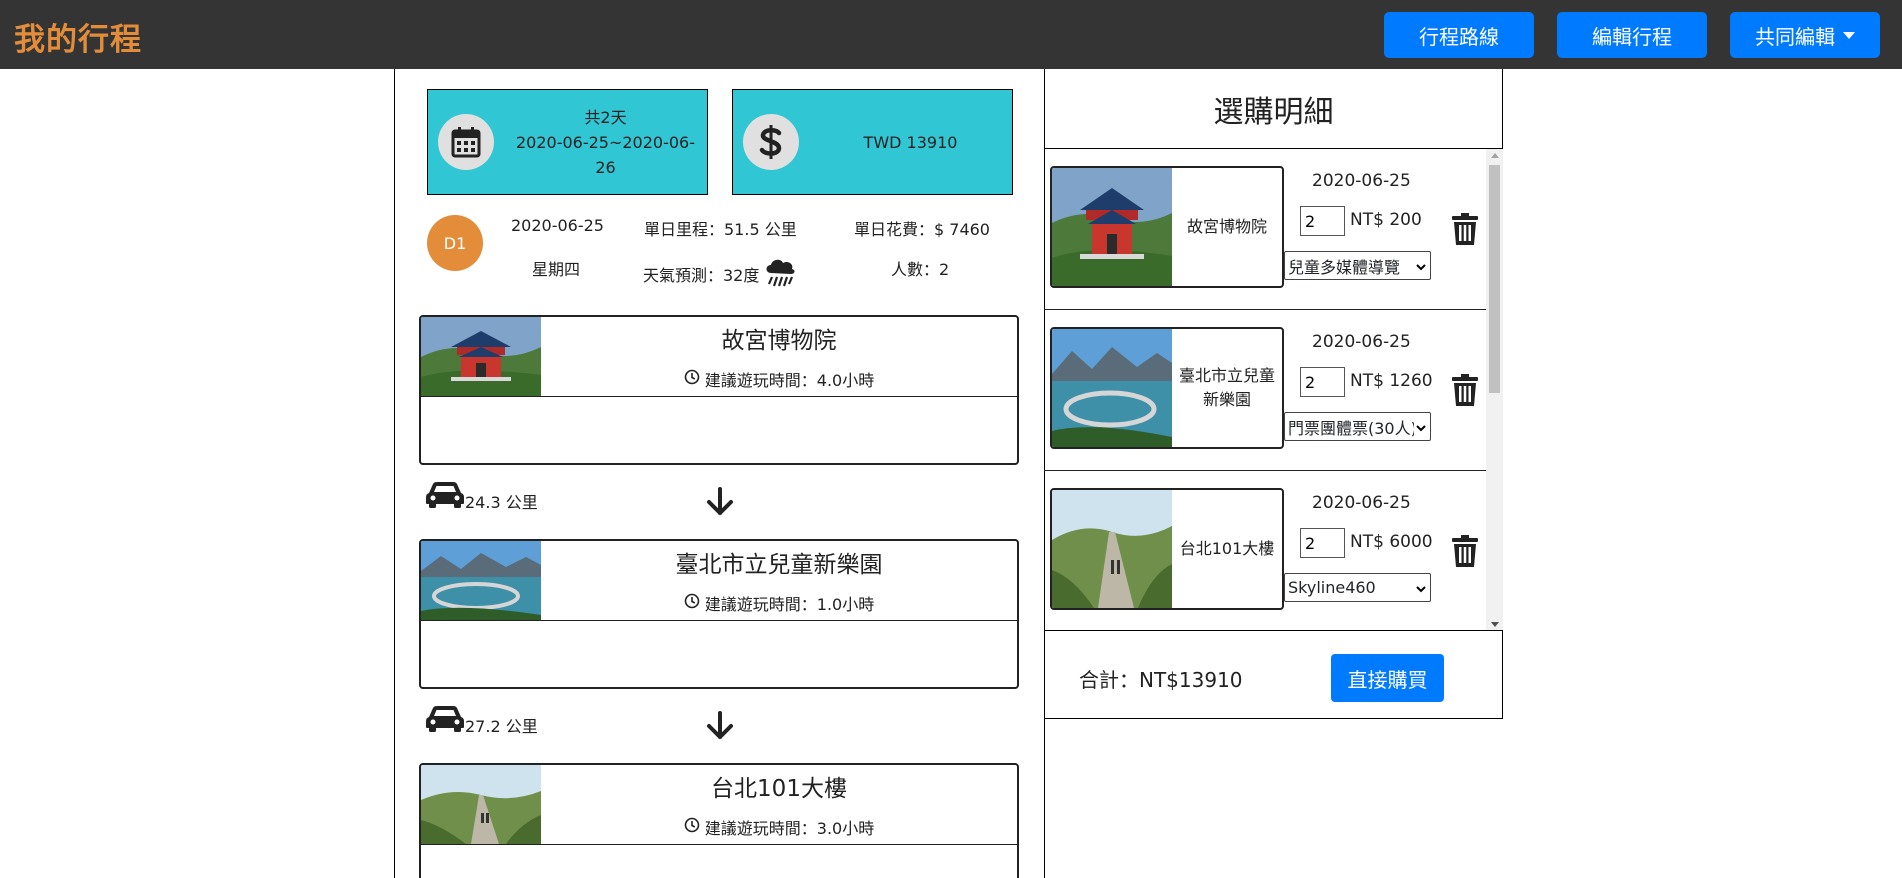  Describe the element at coordinates (78, 36) in the screenshot. I see `app-brand: 我的行程` at that location.